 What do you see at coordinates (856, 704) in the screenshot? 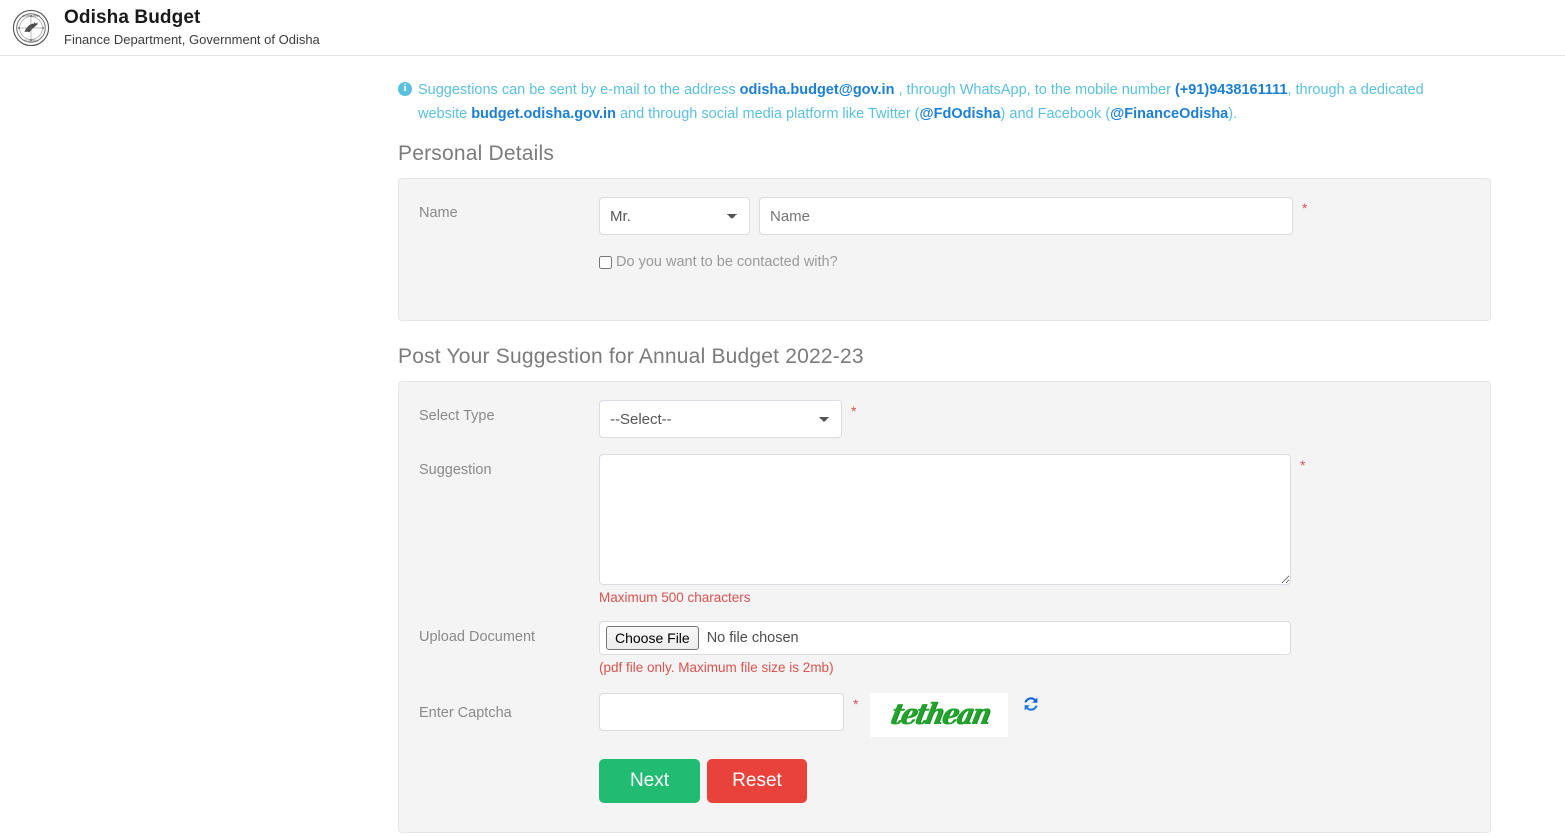
I see `captcha-required-asterisk: *` at bounding box center [856, 704].